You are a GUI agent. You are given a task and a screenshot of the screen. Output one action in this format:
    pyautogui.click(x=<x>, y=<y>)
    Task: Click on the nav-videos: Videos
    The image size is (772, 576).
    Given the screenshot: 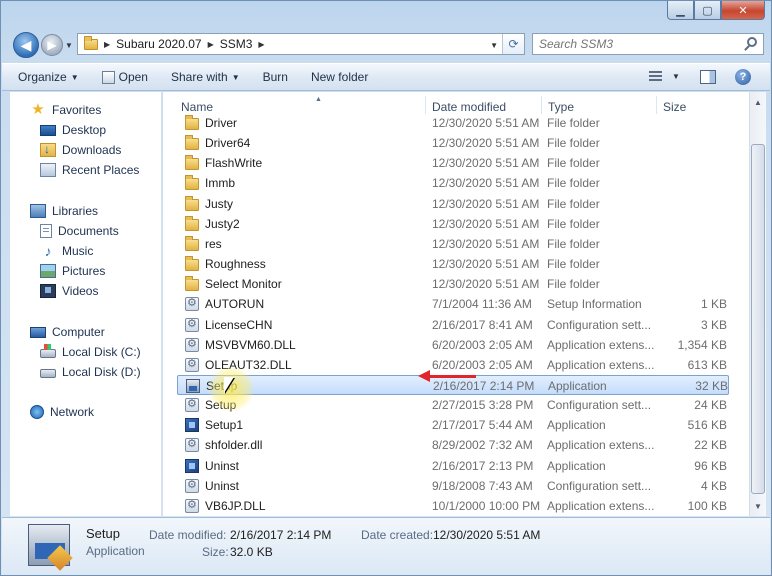 What is the action you would take?
    pyautogui.click(x=69, y=291)
    